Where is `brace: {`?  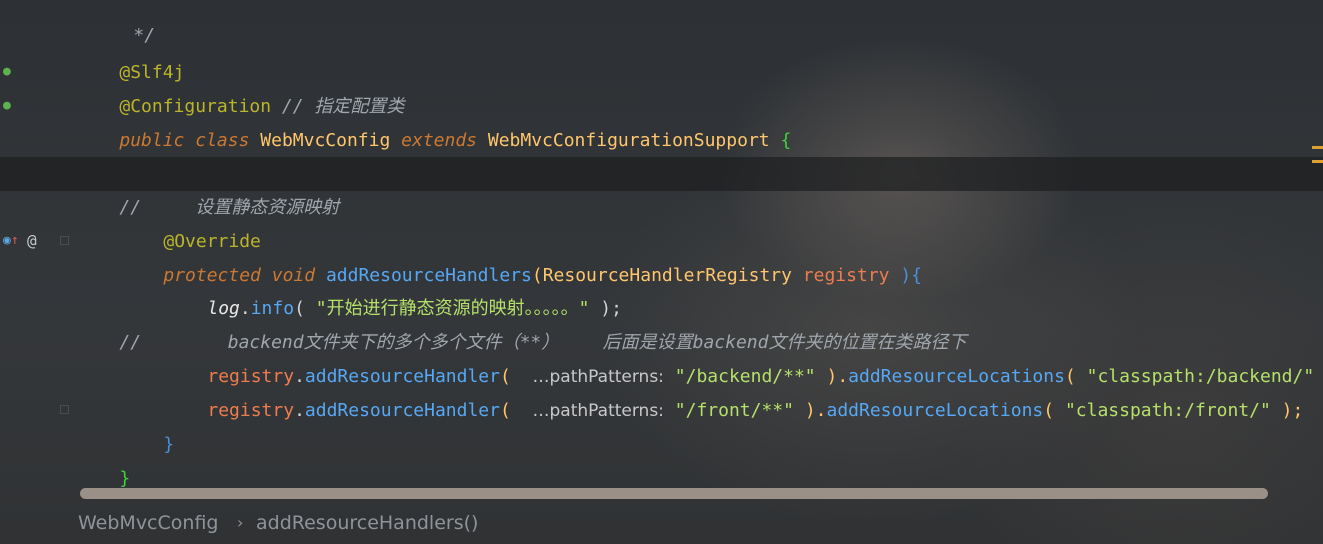
brace: { is located at coordinates (786, 140).